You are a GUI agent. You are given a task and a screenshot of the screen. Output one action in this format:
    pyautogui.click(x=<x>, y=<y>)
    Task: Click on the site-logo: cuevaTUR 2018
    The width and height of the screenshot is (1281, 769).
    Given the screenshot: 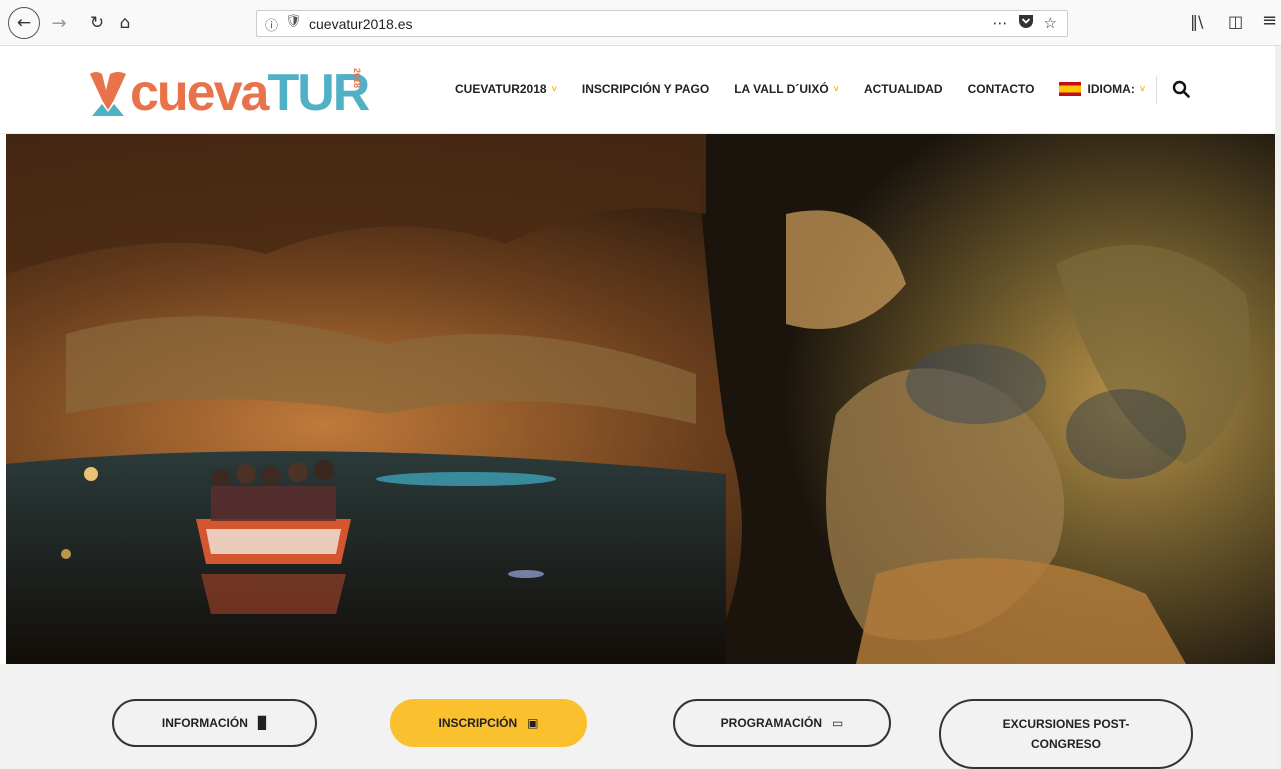 What is the action you would take?
    pyautogui.click(x=229, y=91)
    